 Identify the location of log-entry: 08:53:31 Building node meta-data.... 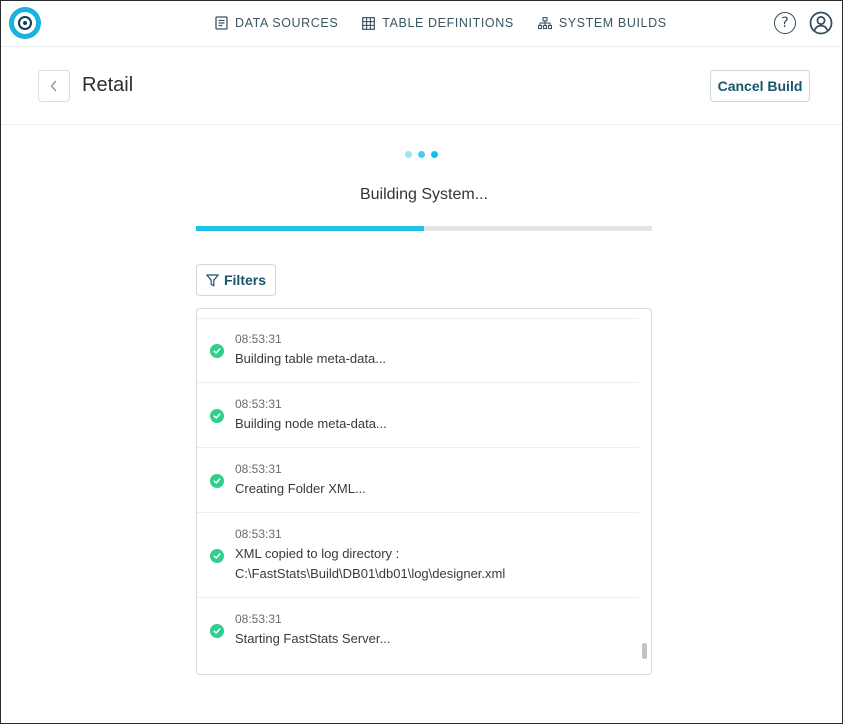
(418, 415).